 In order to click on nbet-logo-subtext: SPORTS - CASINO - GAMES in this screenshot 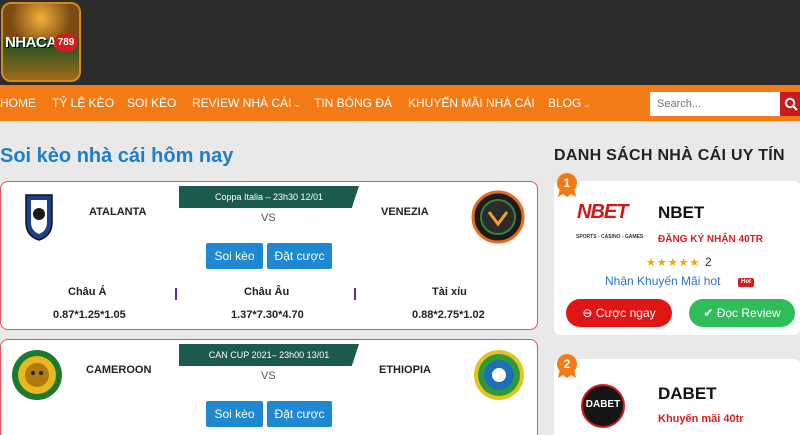, I will do `click(610, 237)`.